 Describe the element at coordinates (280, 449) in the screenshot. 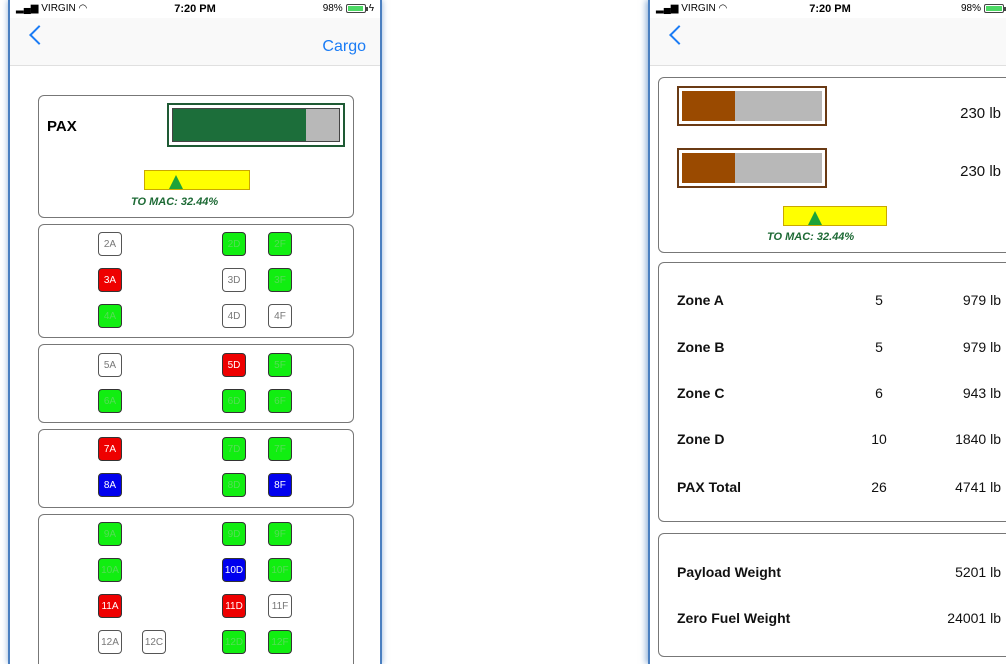

I see `seat-7f: 7F` at that location.